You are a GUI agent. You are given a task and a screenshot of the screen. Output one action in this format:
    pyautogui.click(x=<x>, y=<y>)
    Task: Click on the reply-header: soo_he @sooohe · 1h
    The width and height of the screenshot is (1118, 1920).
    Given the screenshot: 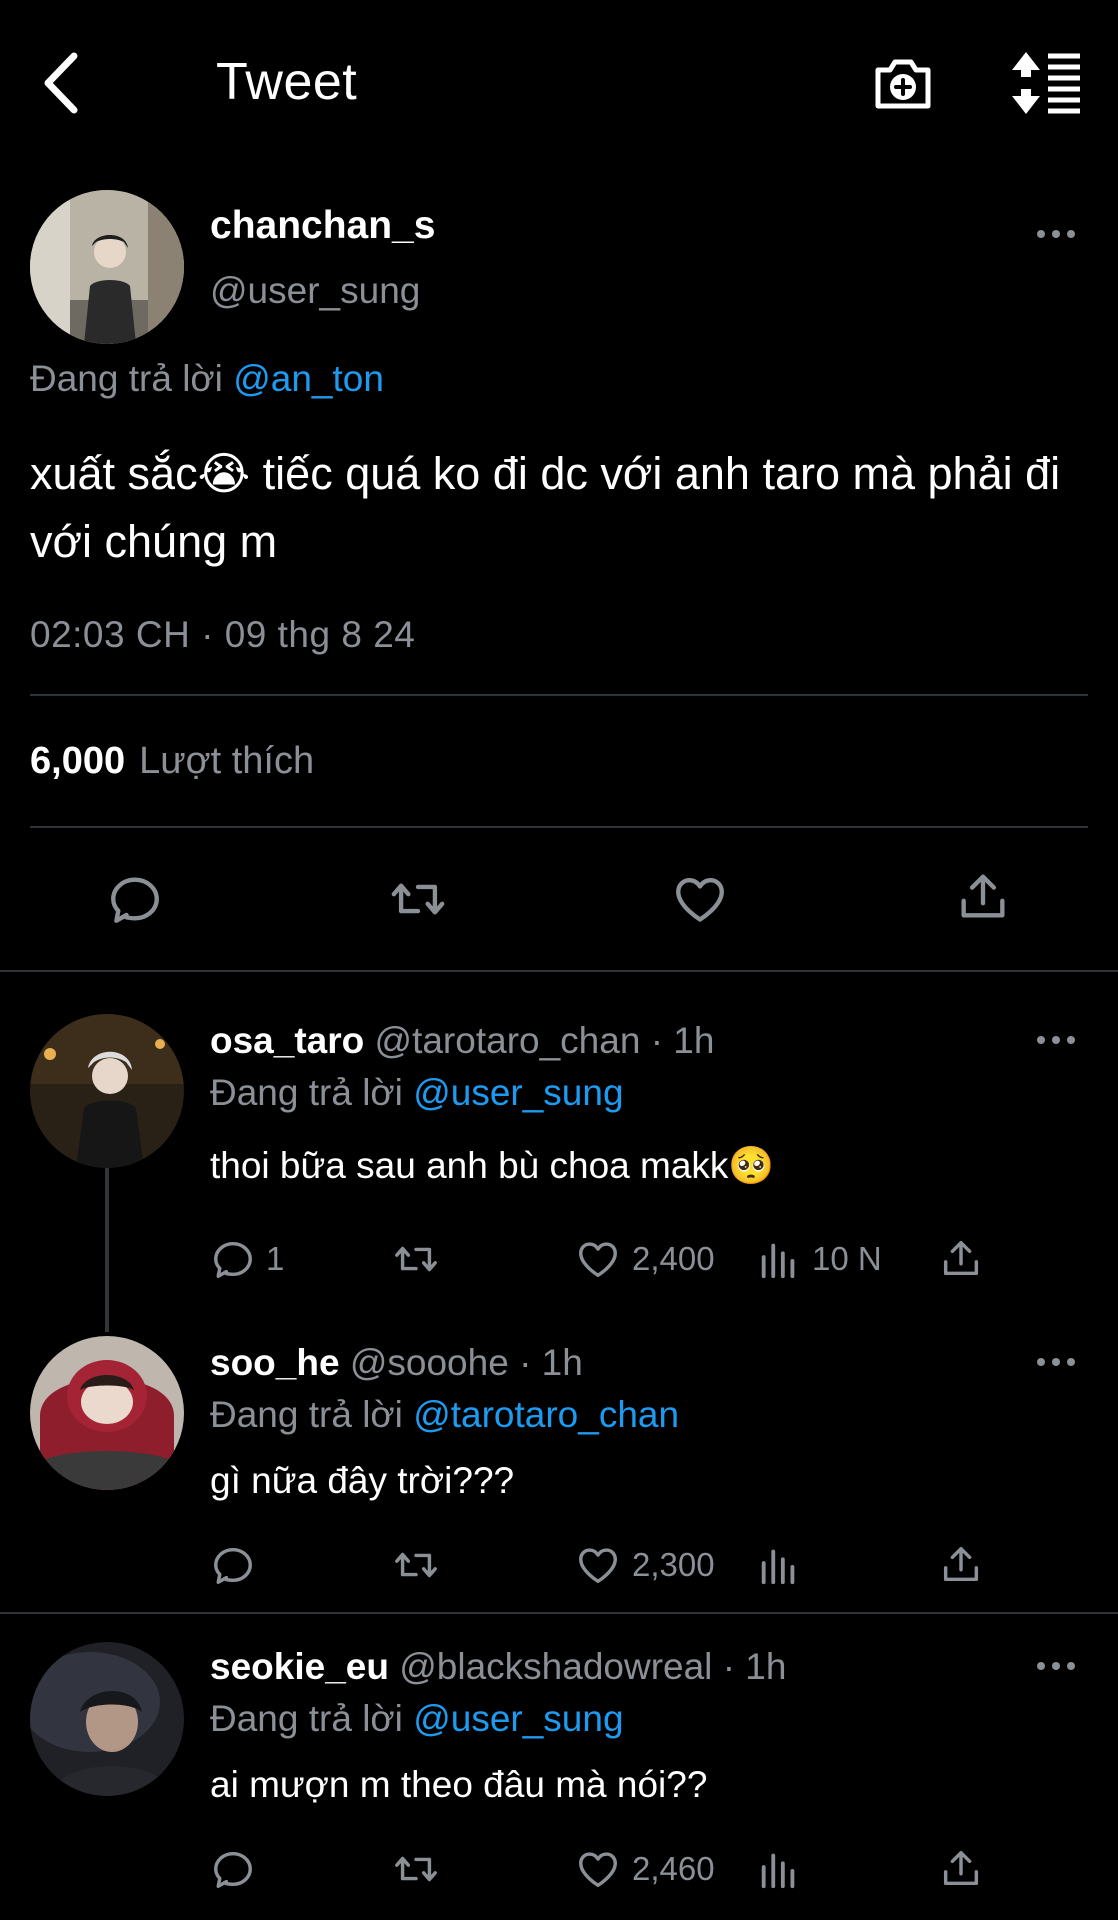 What is the action you would take?
    pyautogui.click(x=396, y=1363)
    